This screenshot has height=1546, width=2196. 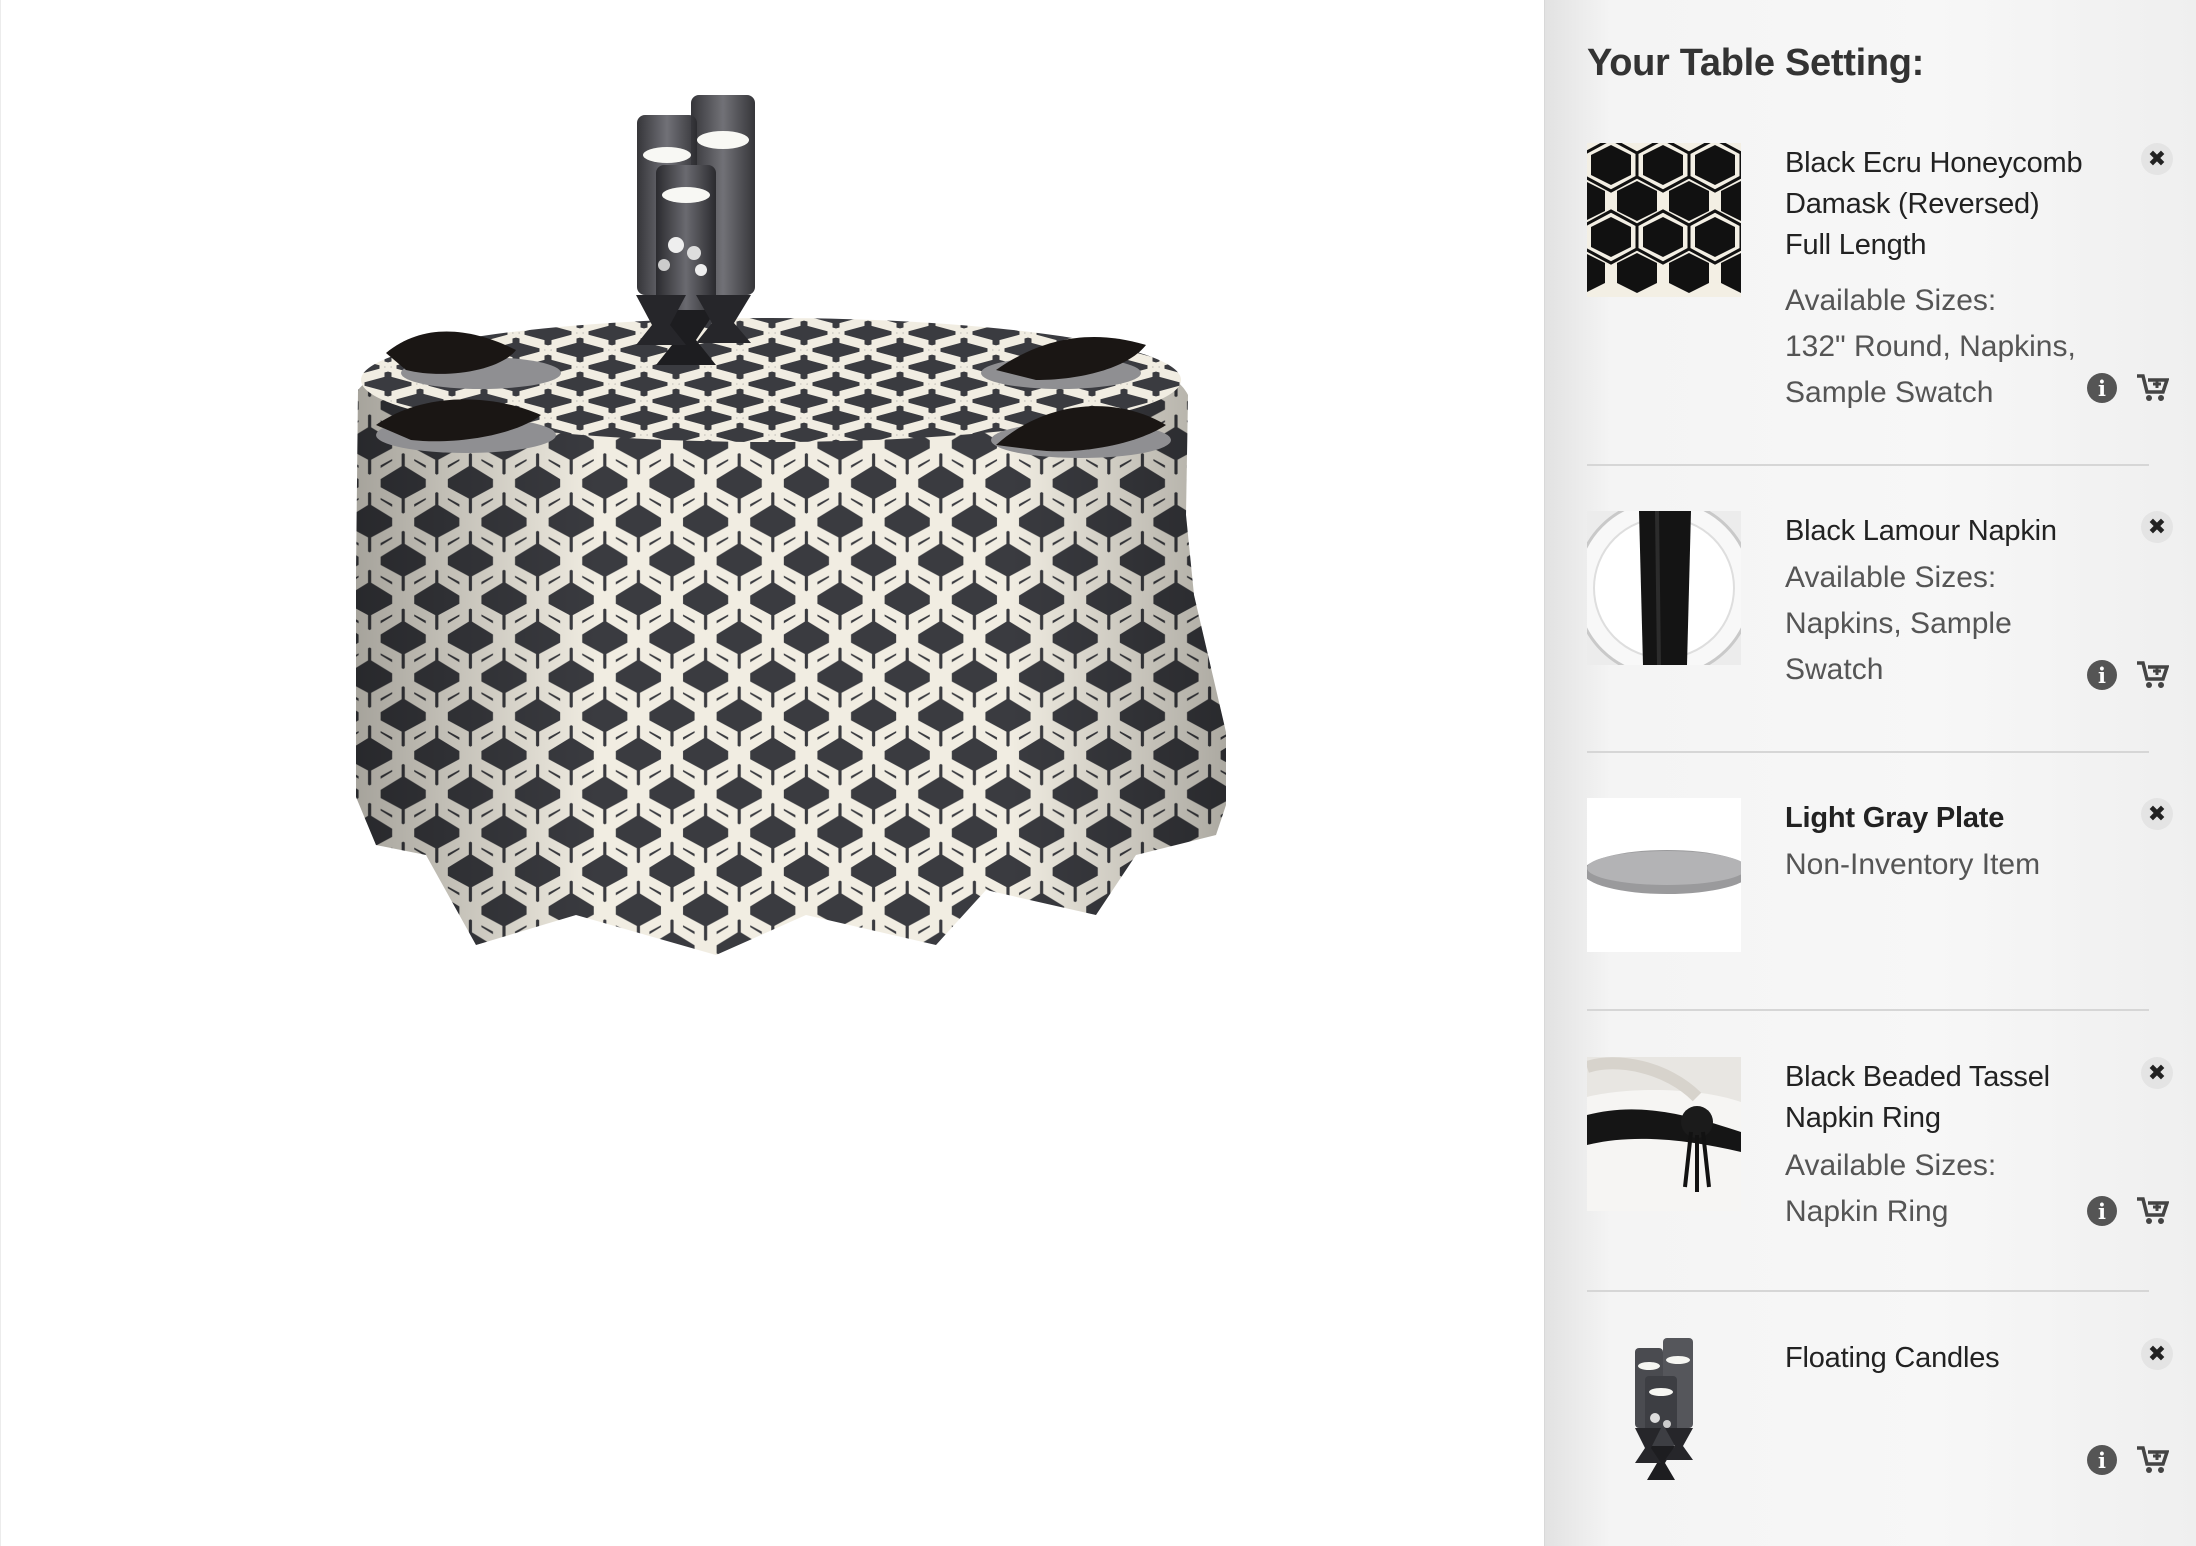 I want to click on non-inventory-label: Non-Inventory Item, so click(x=1940, y=865).